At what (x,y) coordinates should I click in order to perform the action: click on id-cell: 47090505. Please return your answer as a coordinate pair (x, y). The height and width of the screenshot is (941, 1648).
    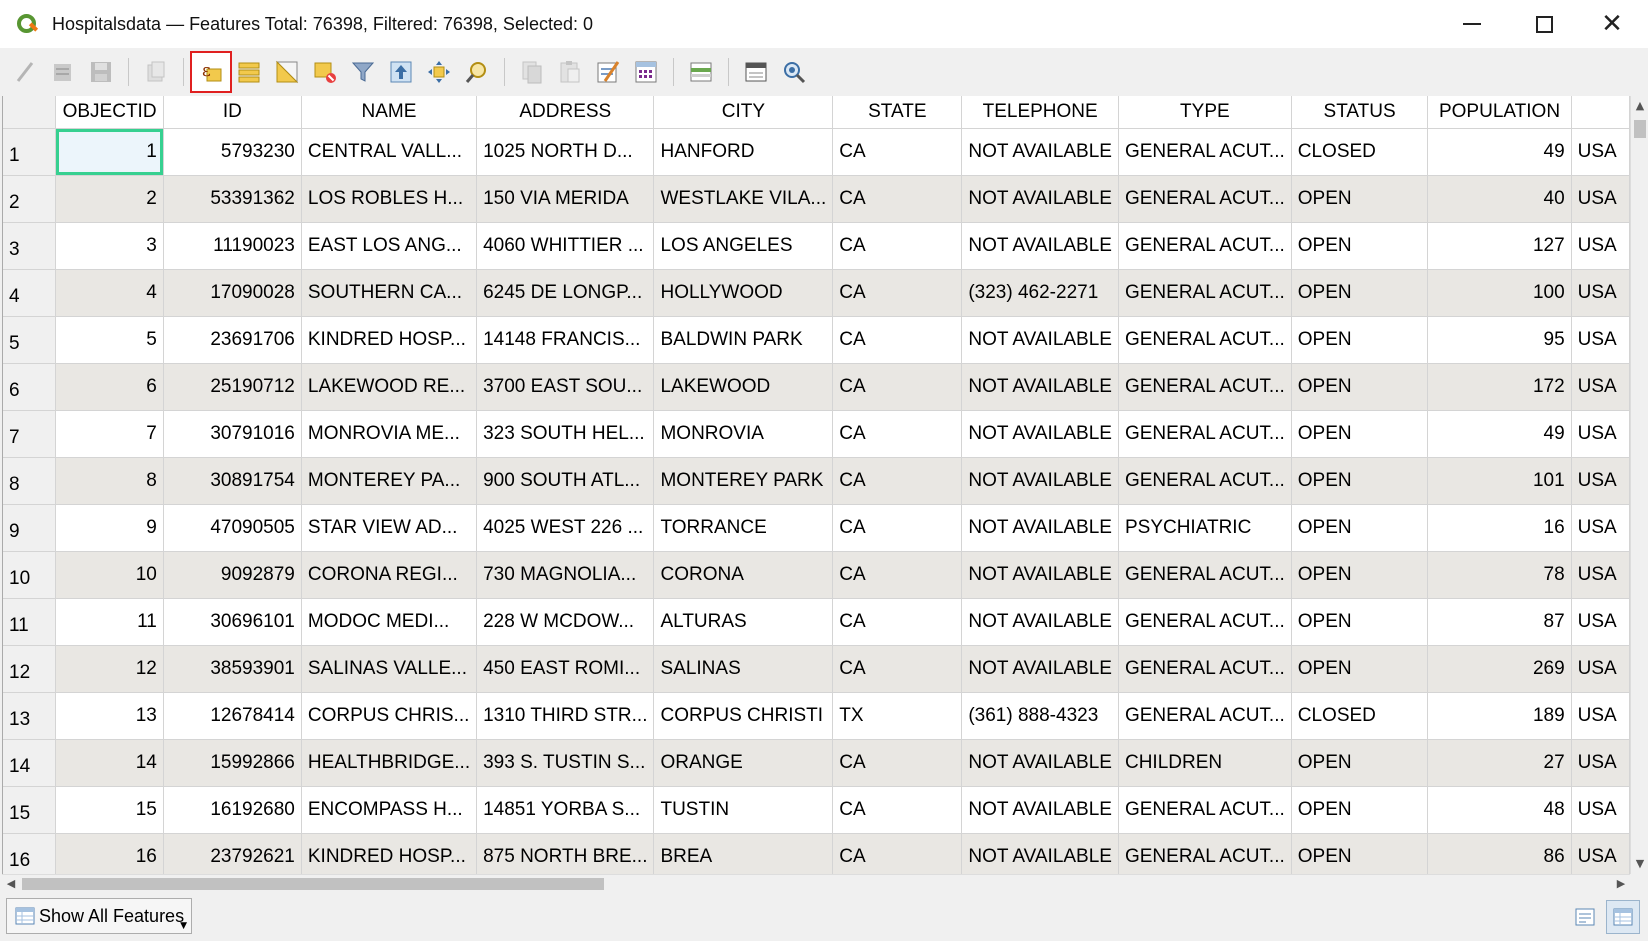
    Looking at the image, I should click on (232, 528).